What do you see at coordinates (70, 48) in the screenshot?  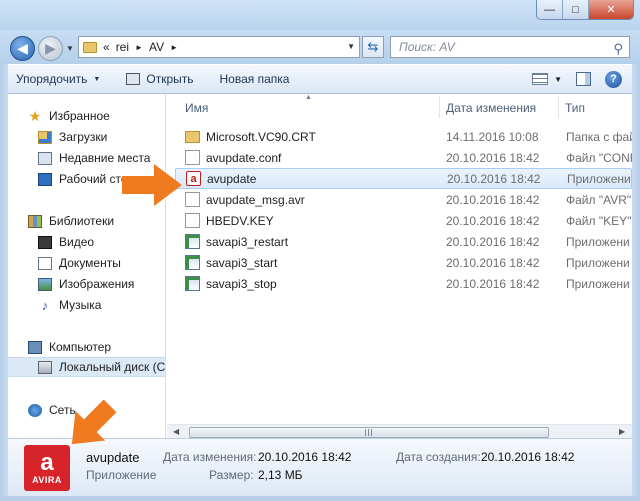 I see `recent-pages-dropdown: ▼` at bounding box center [70, 48].